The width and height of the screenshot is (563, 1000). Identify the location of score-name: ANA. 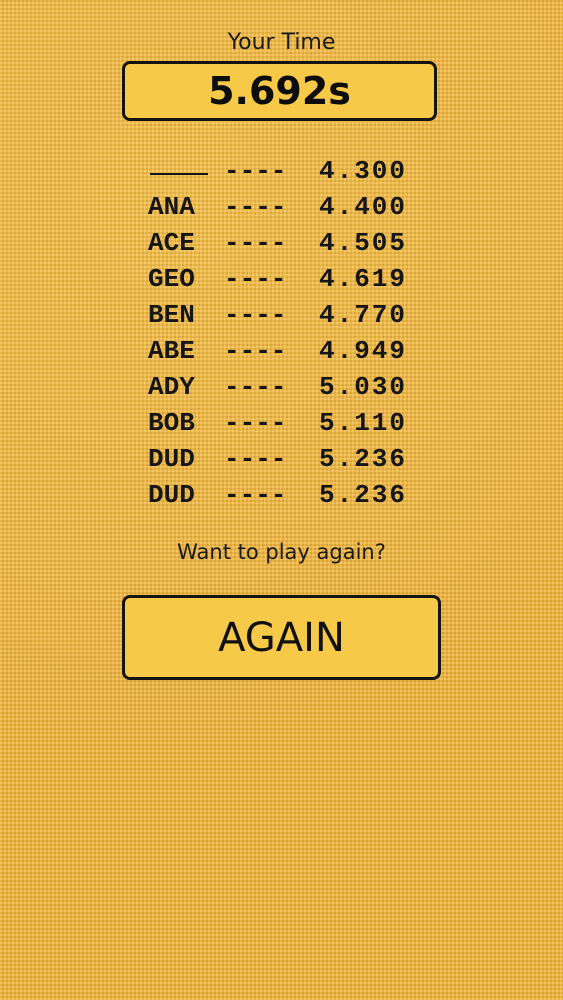
(171, 207).